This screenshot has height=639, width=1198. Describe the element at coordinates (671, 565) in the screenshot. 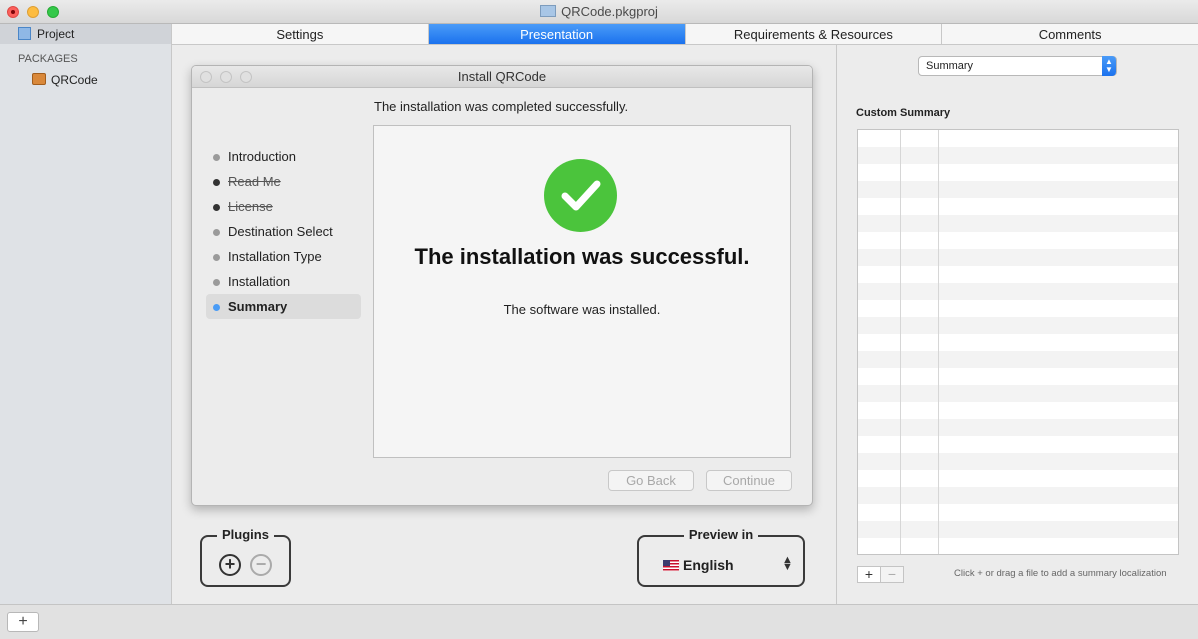

I see `us-flag-icon` at that location.